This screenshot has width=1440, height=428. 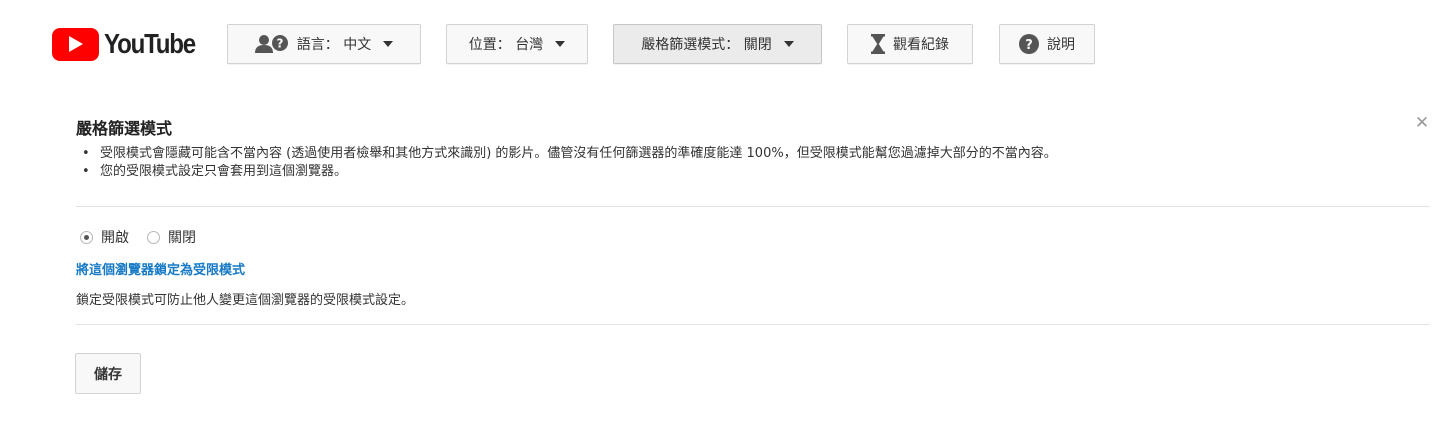 I want to click on language-button: ? 語言： 中文, so click(x=324, y=44).